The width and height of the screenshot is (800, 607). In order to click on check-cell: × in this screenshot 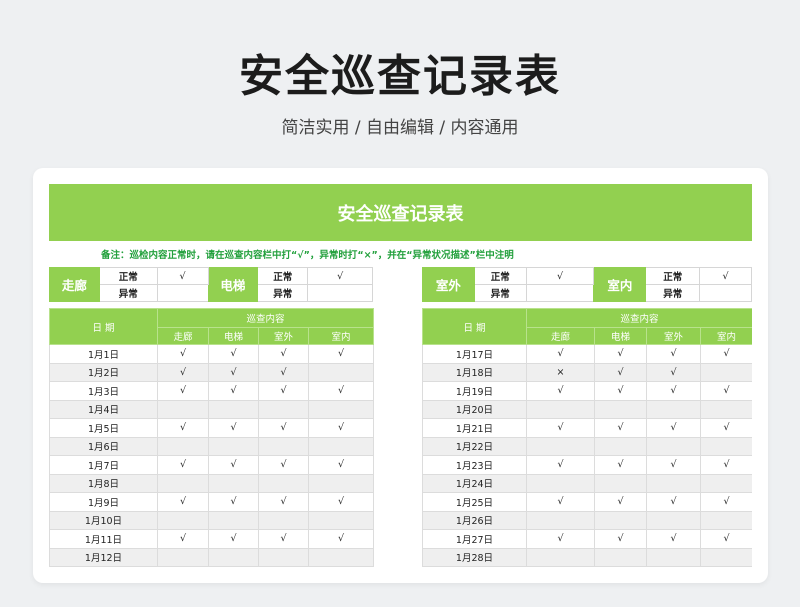, I will do `click(560, 372)`.